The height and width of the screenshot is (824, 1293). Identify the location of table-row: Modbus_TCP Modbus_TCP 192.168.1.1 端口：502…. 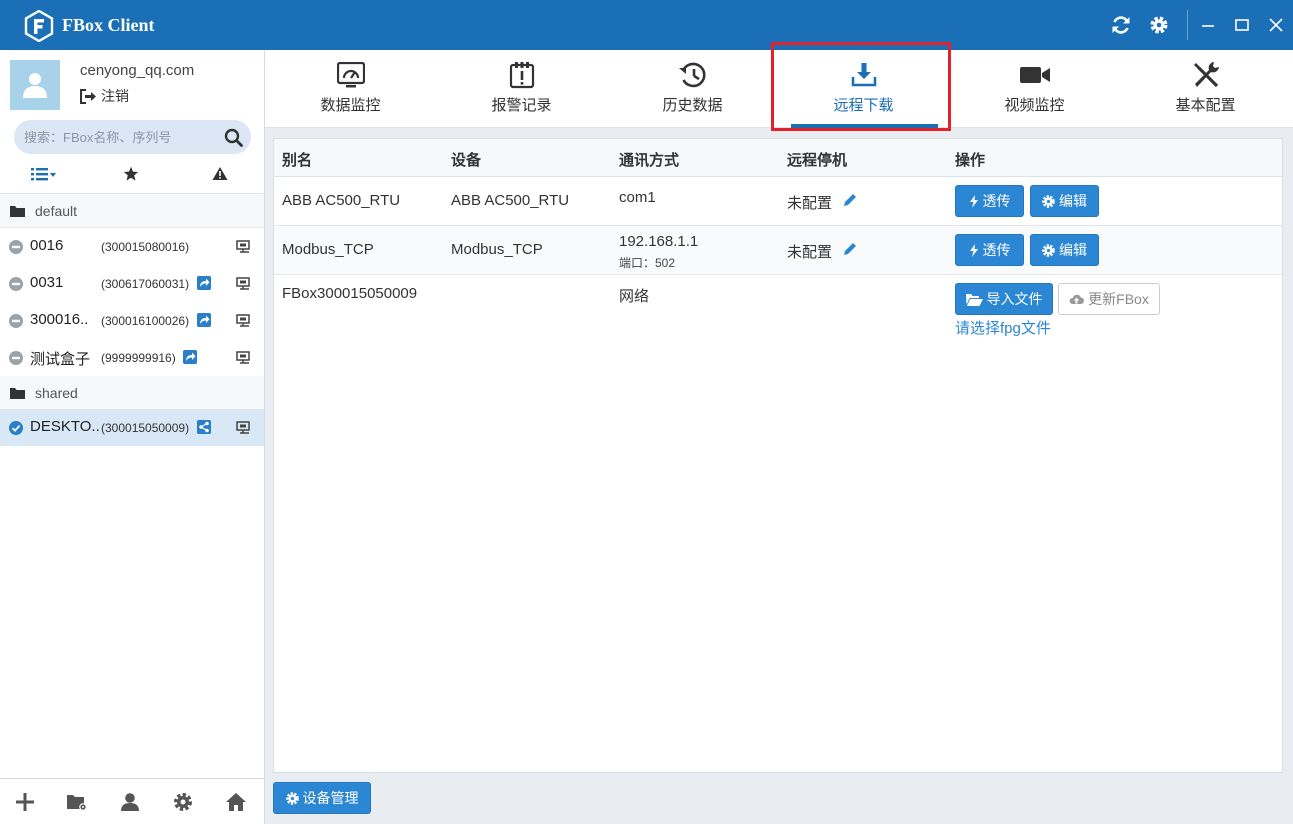
(778, 250).